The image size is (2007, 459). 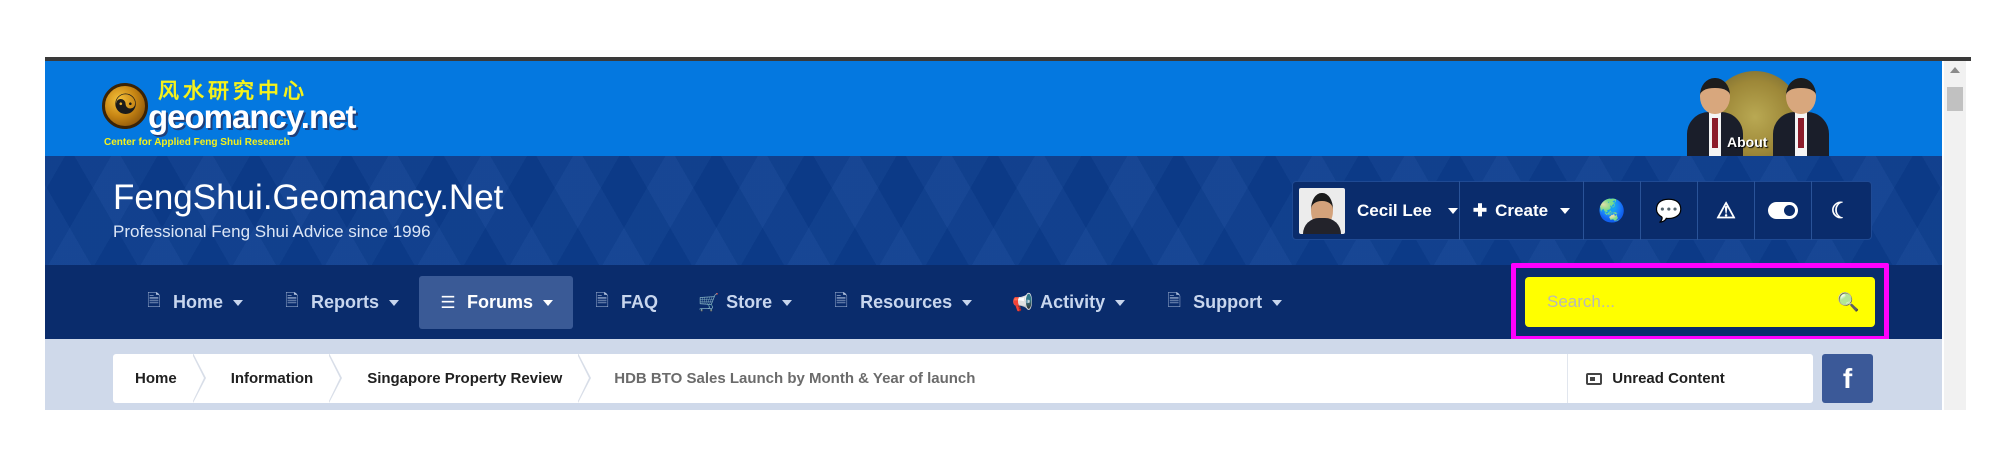 I want to click on nav-item-faq: 🗎 FAQ, so click(x=625, y=302).